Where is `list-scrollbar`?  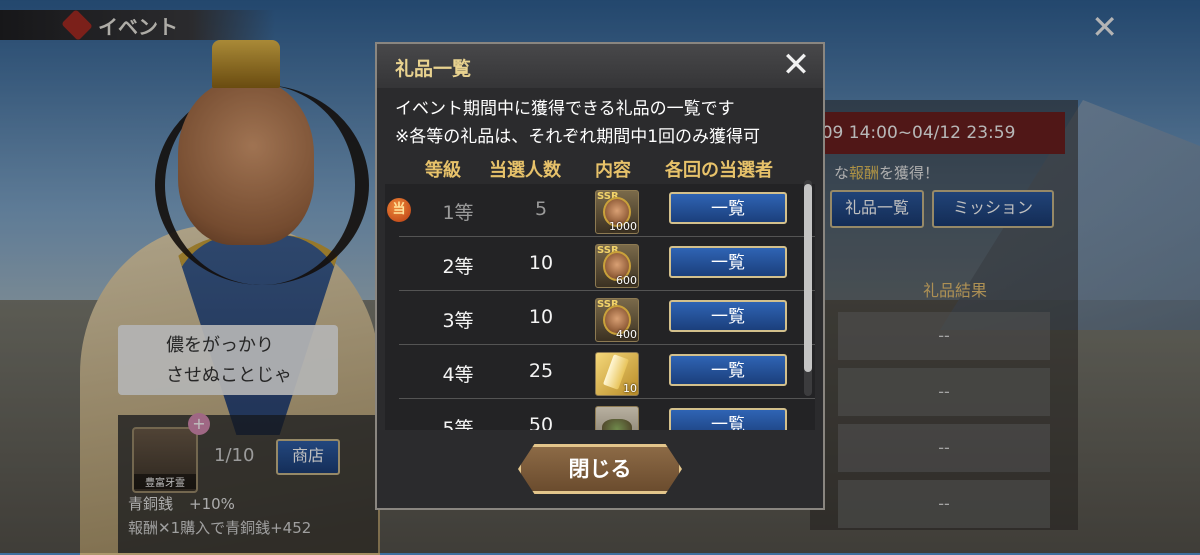
list-scrollbar is located at coordinates (808, 288).